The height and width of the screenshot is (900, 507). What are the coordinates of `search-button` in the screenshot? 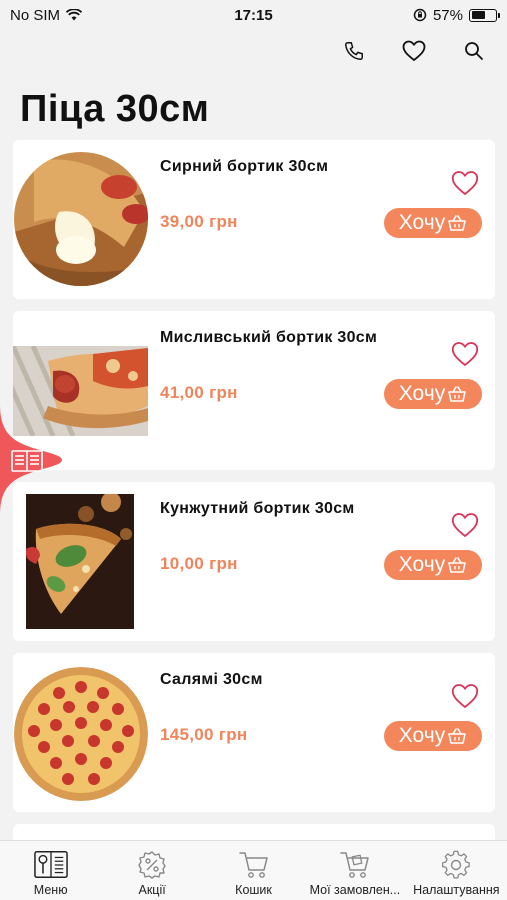 It's located at (474, 51).